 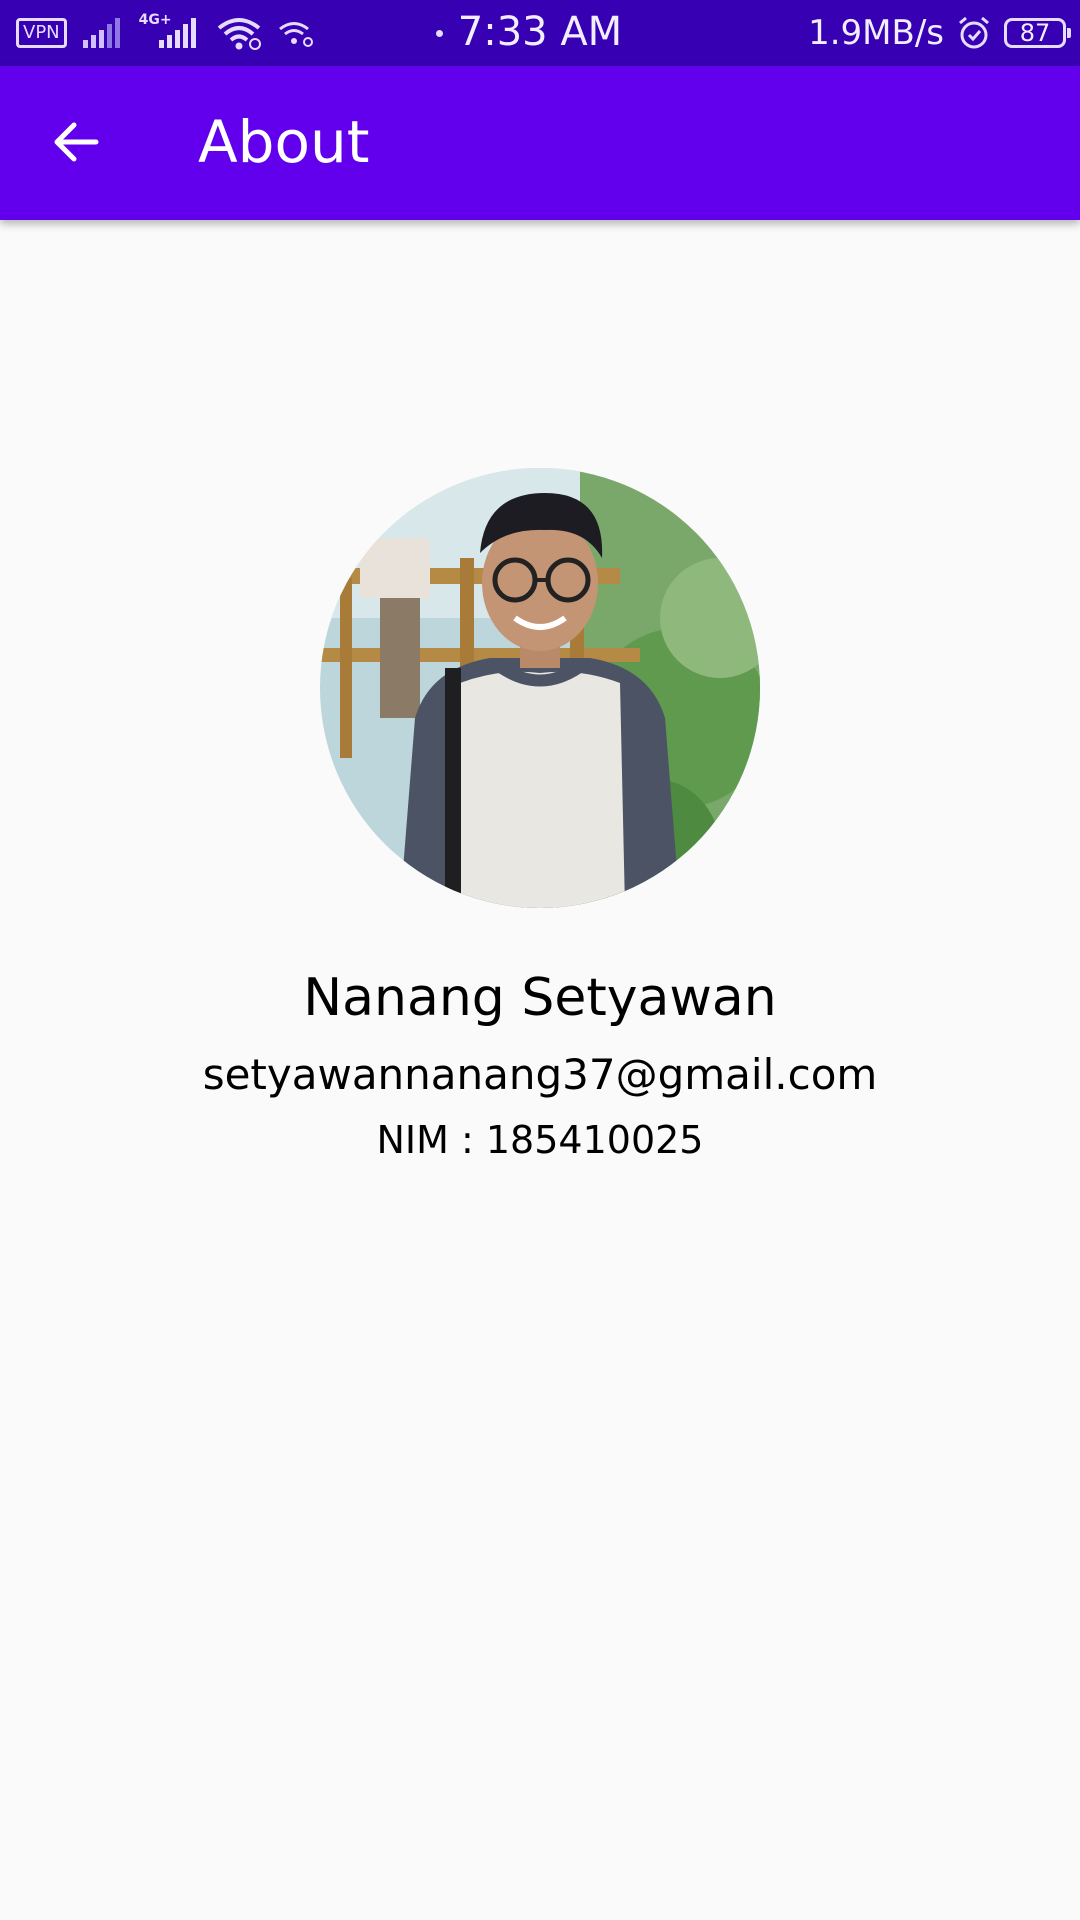 I want to click on status-icons-right: 1.9MB/s 87, so click(x=939, y=33).